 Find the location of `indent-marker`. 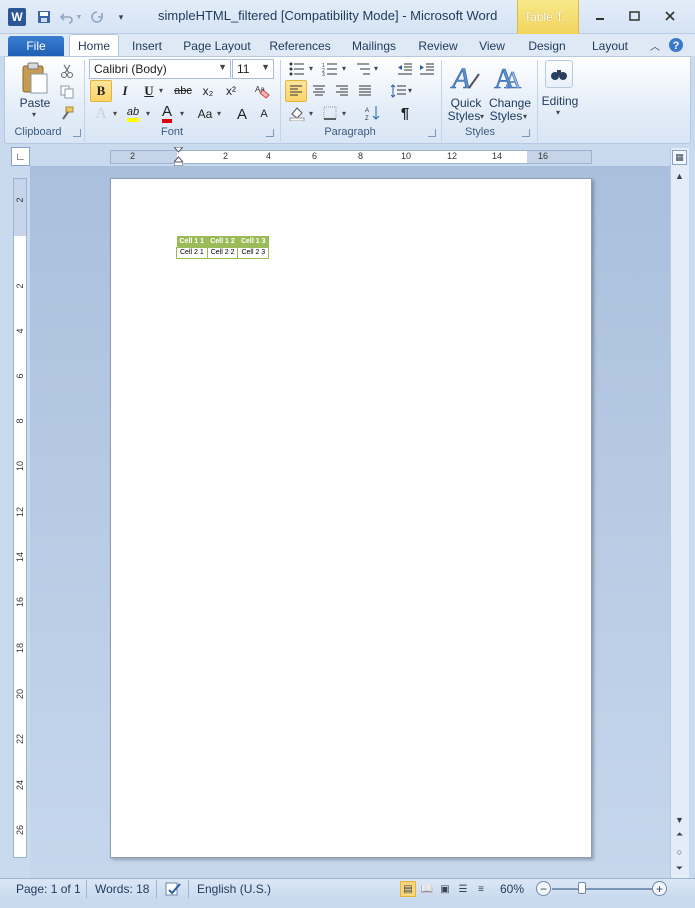

indent-marker is located at coordinates (178, 156).